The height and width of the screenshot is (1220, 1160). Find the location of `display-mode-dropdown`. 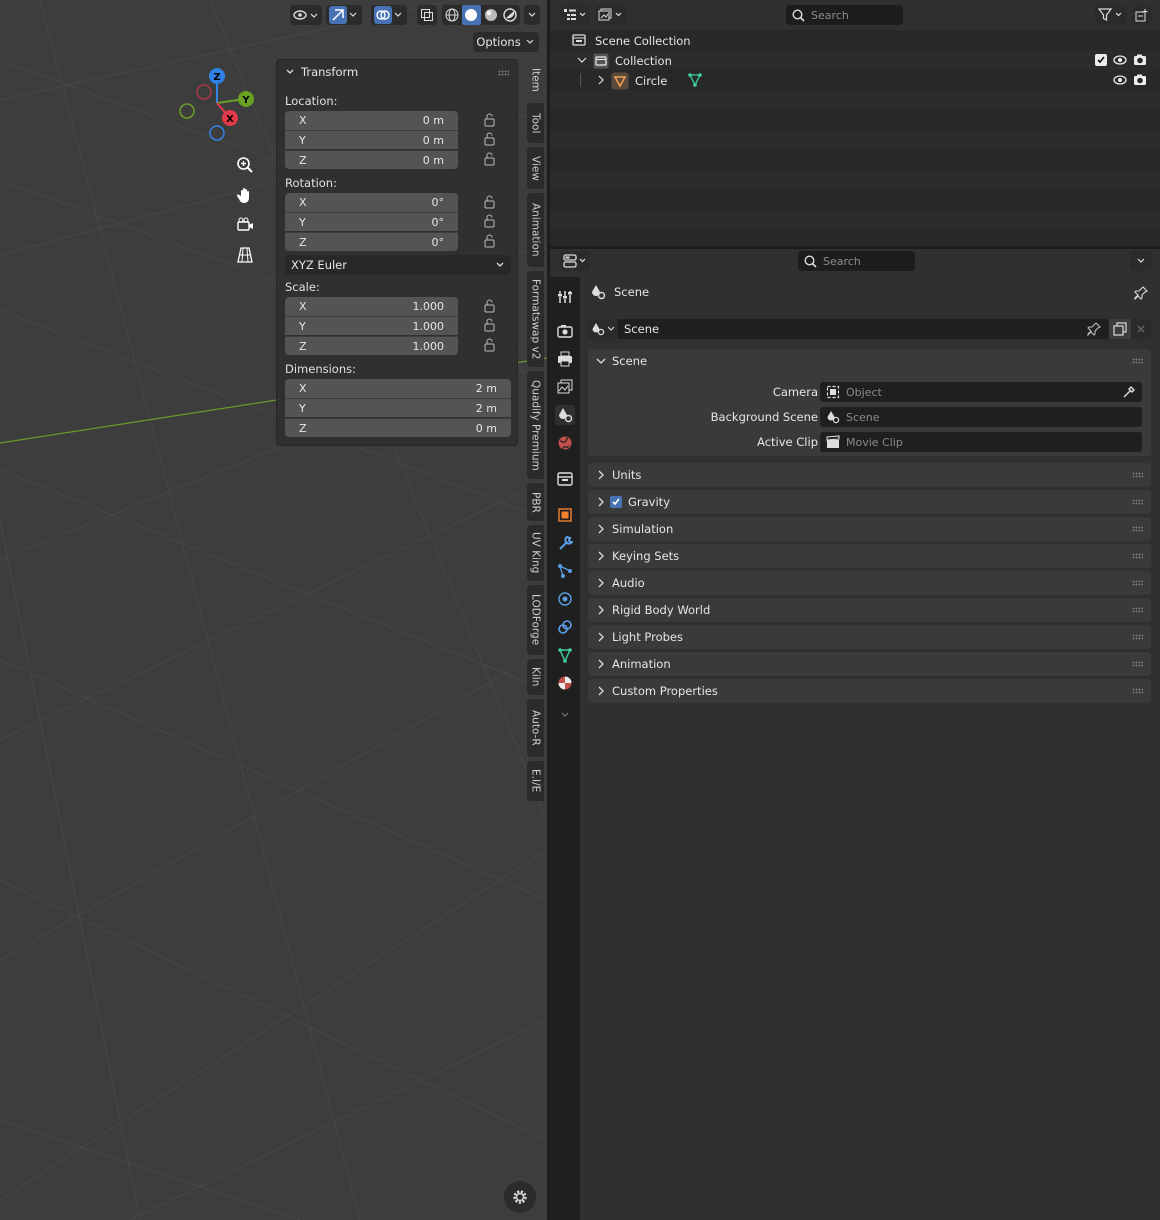

display-mode-dropdown is located at coordinates (611, 15).